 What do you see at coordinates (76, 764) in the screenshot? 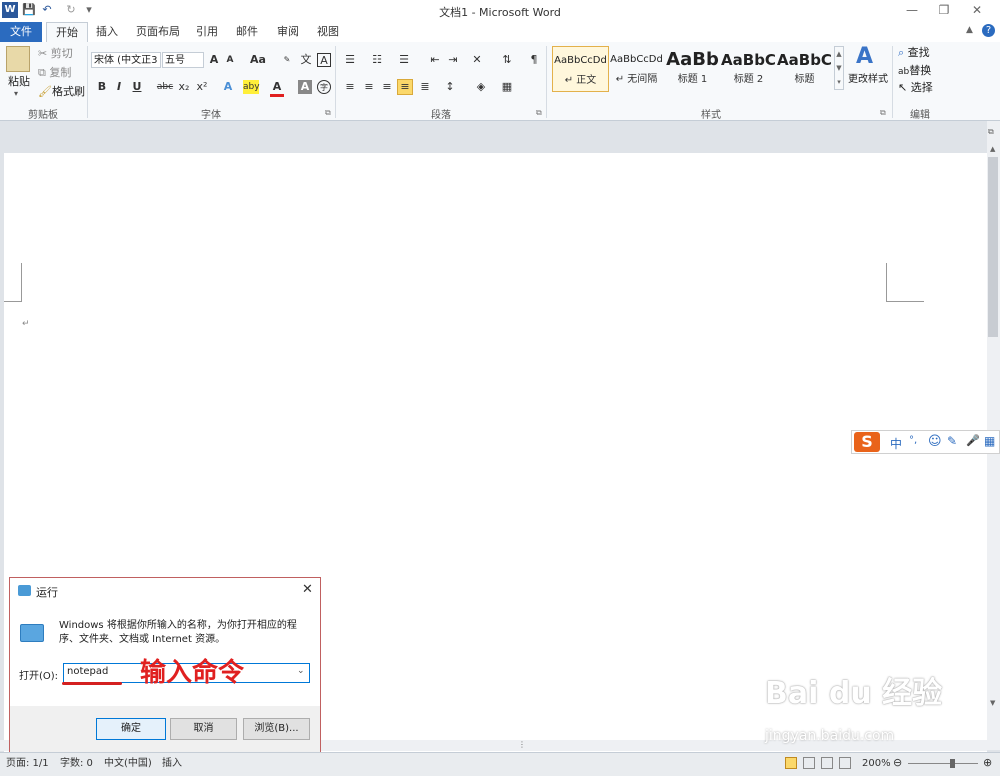
I see `word-count: 字数: 0` at bounding box center [76, 764].